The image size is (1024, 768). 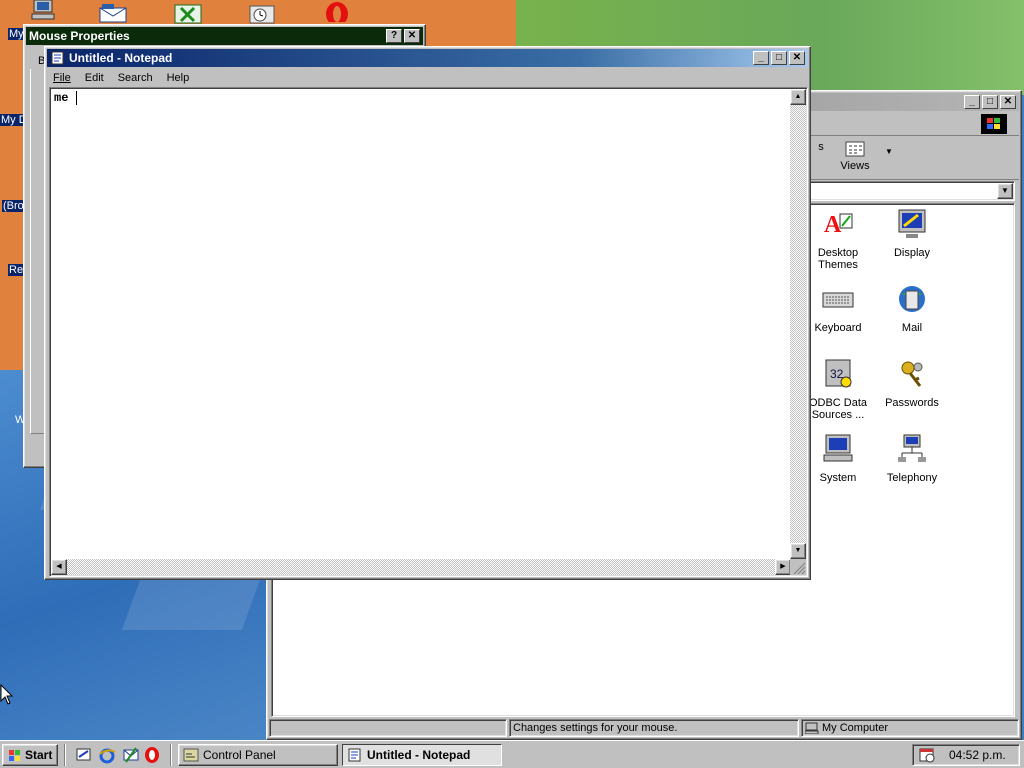 What do you see at coordinates (79, 36) in the screenshot?
I see `mouse-properties-title: Mouse Properties` at bounding box center [79, 36].